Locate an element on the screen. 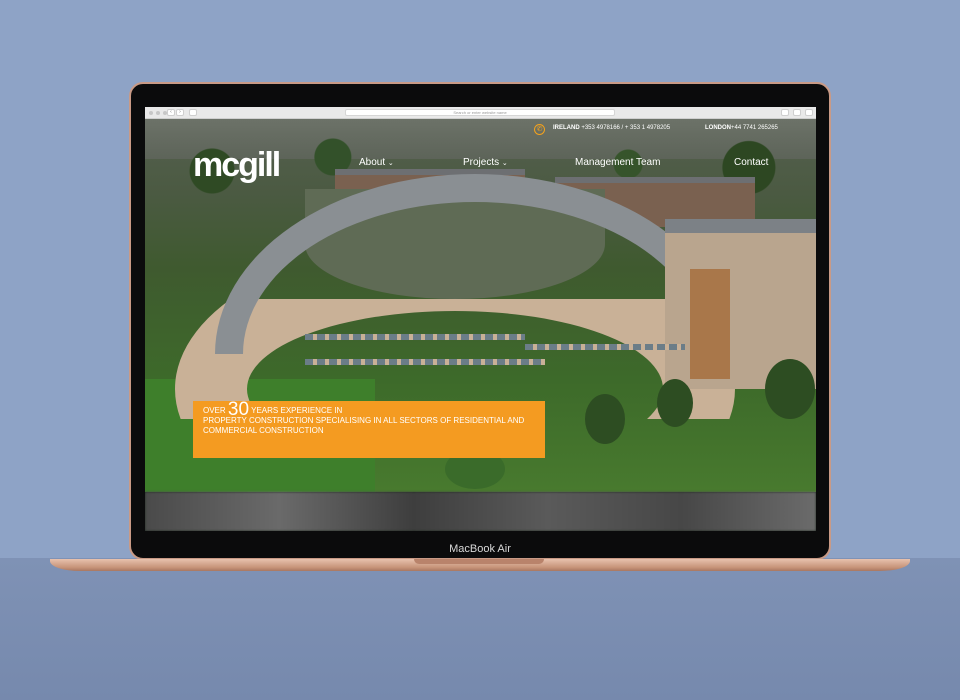 This screenshot has width=960, height=700. nav-label: Management Team is located at coordinates (618, 162).